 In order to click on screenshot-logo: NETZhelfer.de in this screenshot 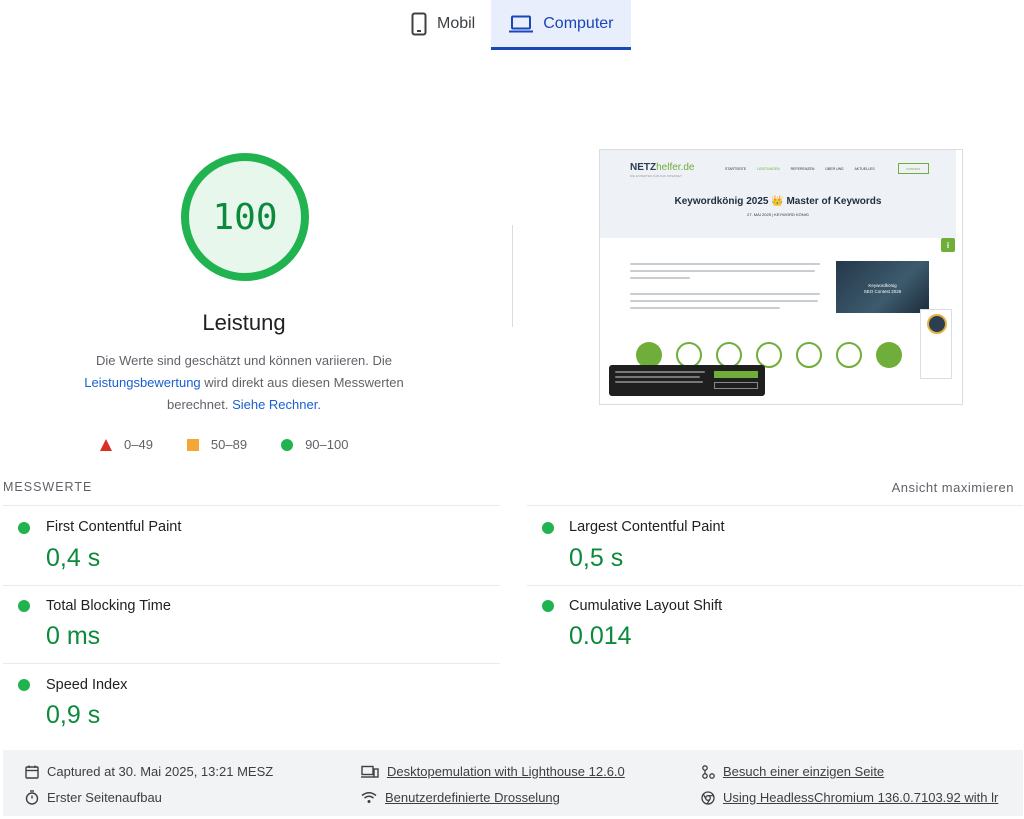, I will do `click(662, 167)`.